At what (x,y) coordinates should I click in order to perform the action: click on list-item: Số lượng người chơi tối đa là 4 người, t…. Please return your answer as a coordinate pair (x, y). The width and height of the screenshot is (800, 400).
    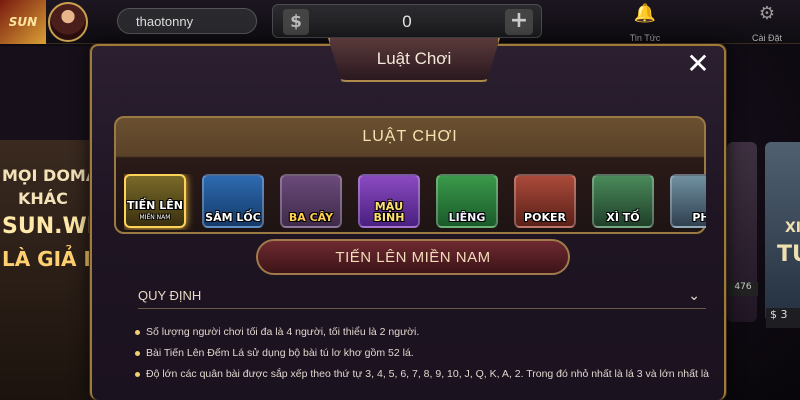
    Looking at the image, I should click on (422, 332).